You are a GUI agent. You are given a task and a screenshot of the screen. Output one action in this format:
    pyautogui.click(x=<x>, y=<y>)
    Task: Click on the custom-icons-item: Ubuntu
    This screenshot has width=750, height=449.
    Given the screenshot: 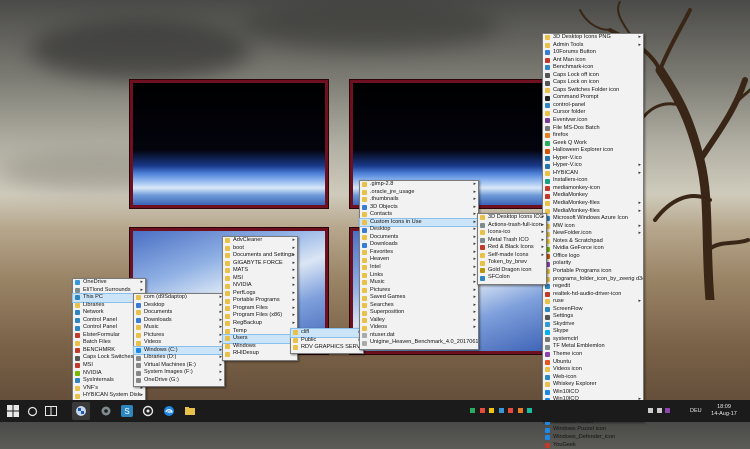 What is the action you would take?
    pyautogui.click(x=593, y=363)
    